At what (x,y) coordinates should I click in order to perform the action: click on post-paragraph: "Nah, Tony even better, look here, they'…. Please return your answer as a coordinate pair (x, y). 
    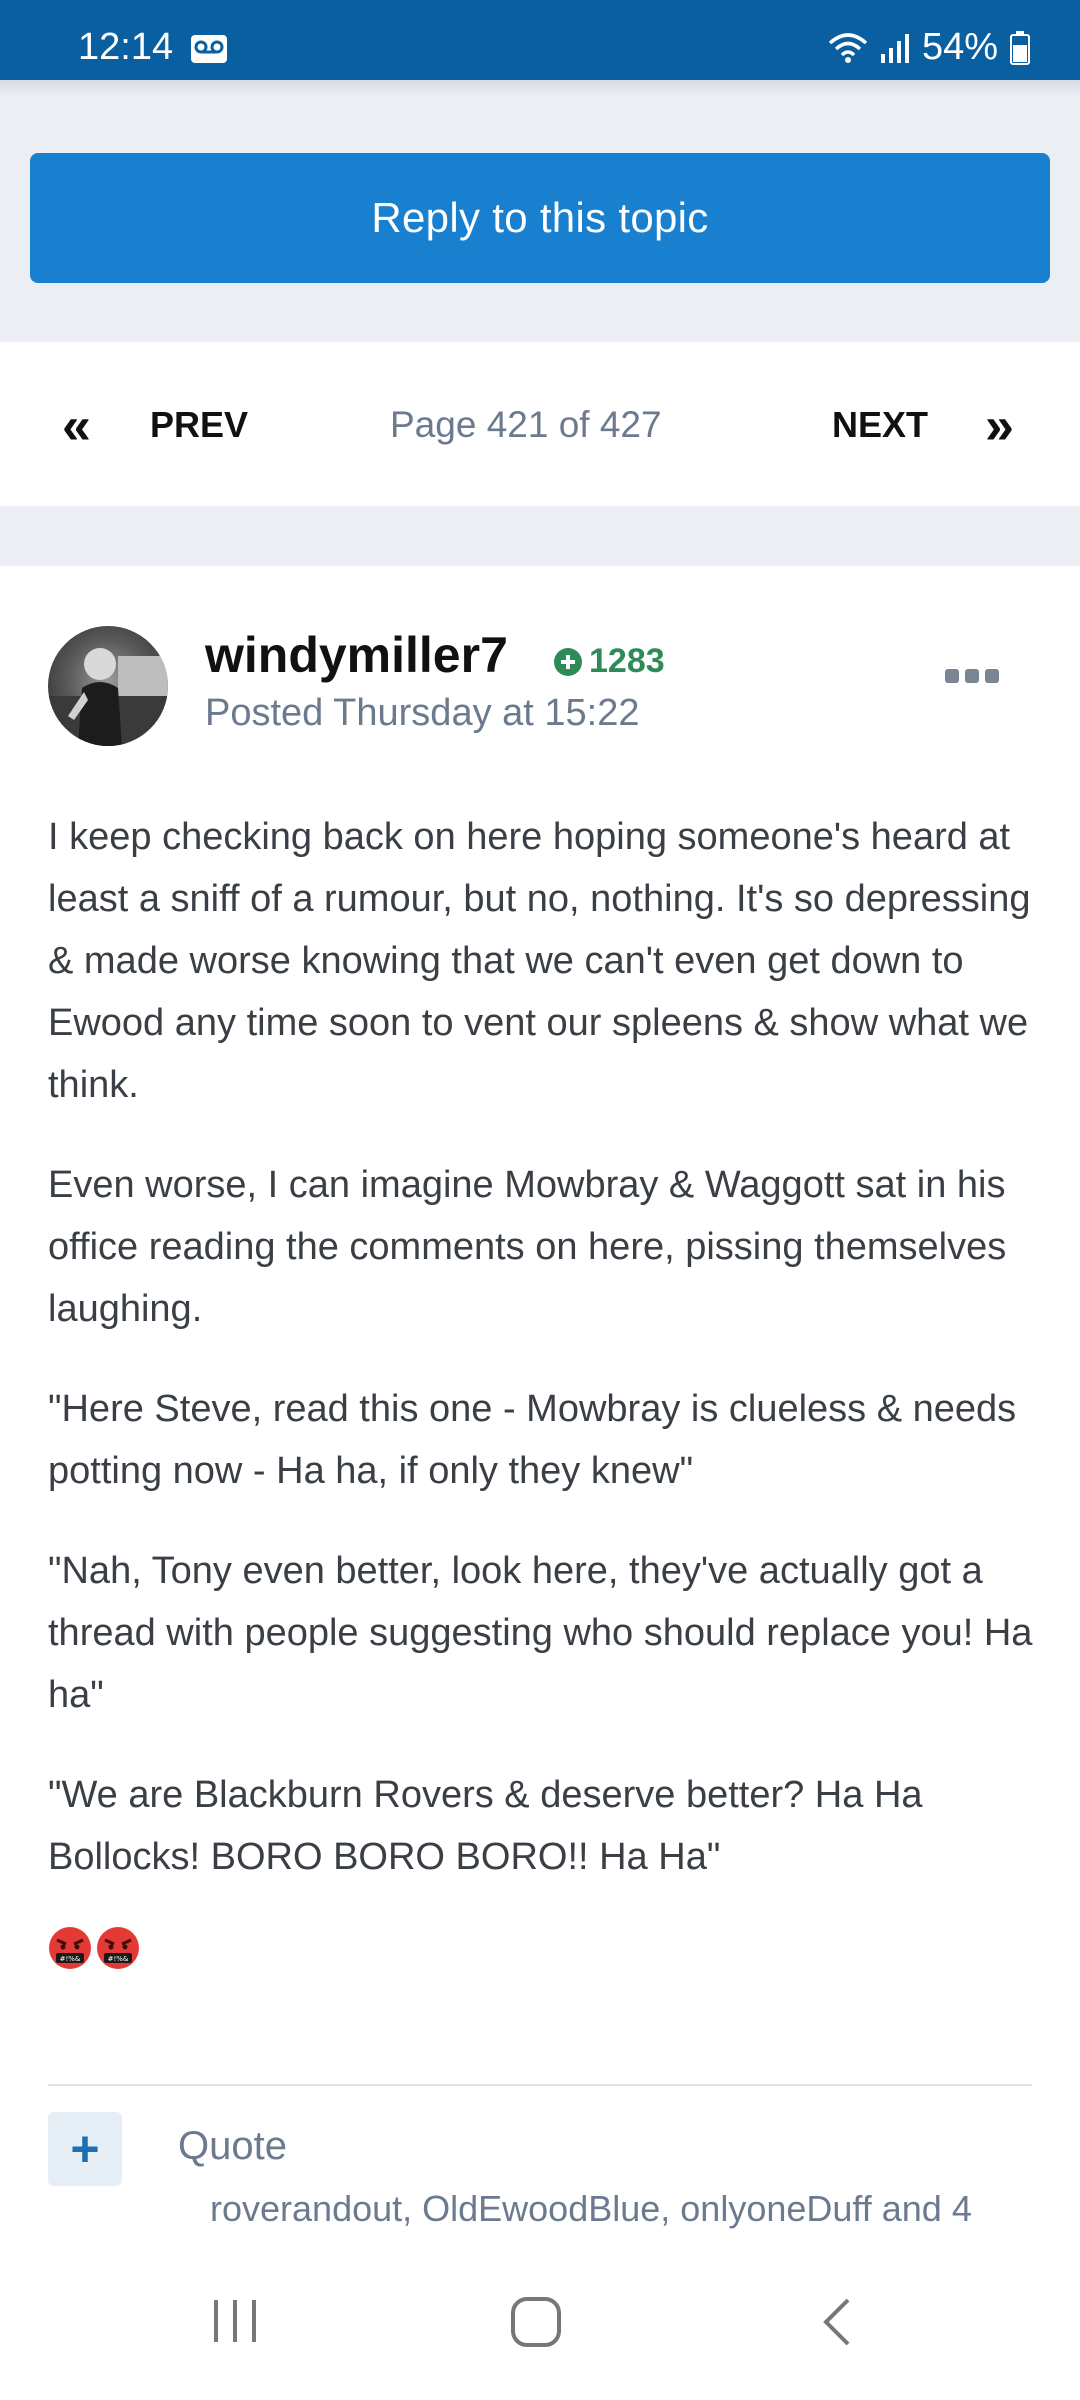
    Looking at the image, I should click on (540, 1633).